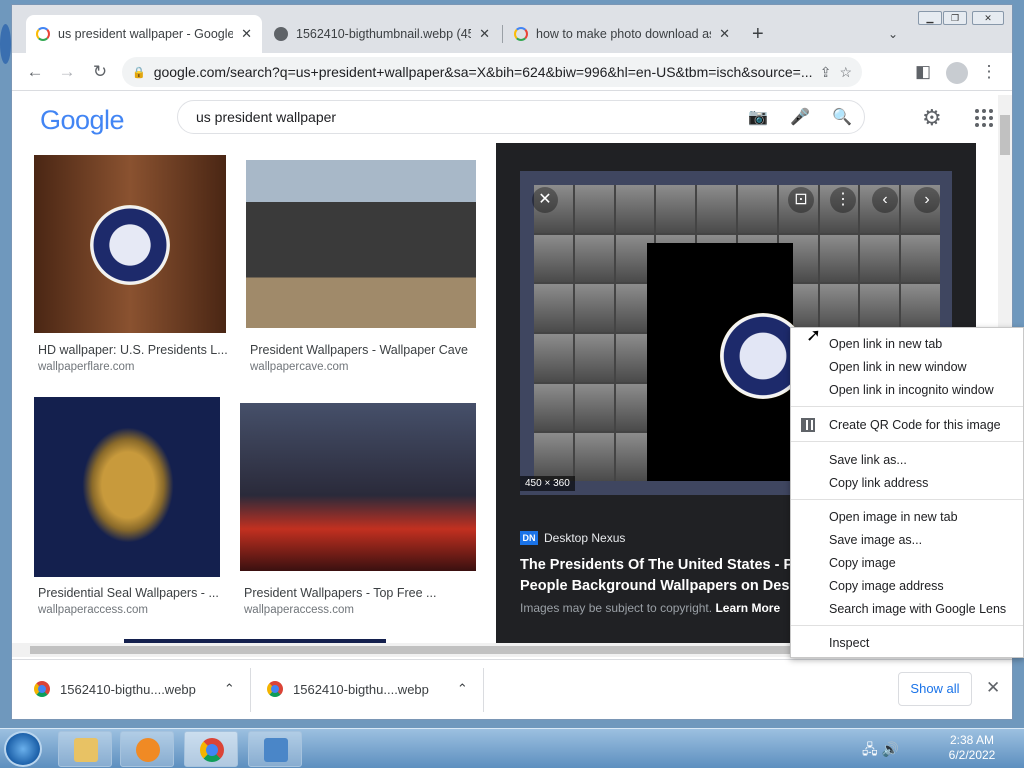 The image size is (1024, 768). What do you see at coordinates (461, 117) in the screenshot?
I see `search-input: us president wallpaper` at bounding box center [461, 117].